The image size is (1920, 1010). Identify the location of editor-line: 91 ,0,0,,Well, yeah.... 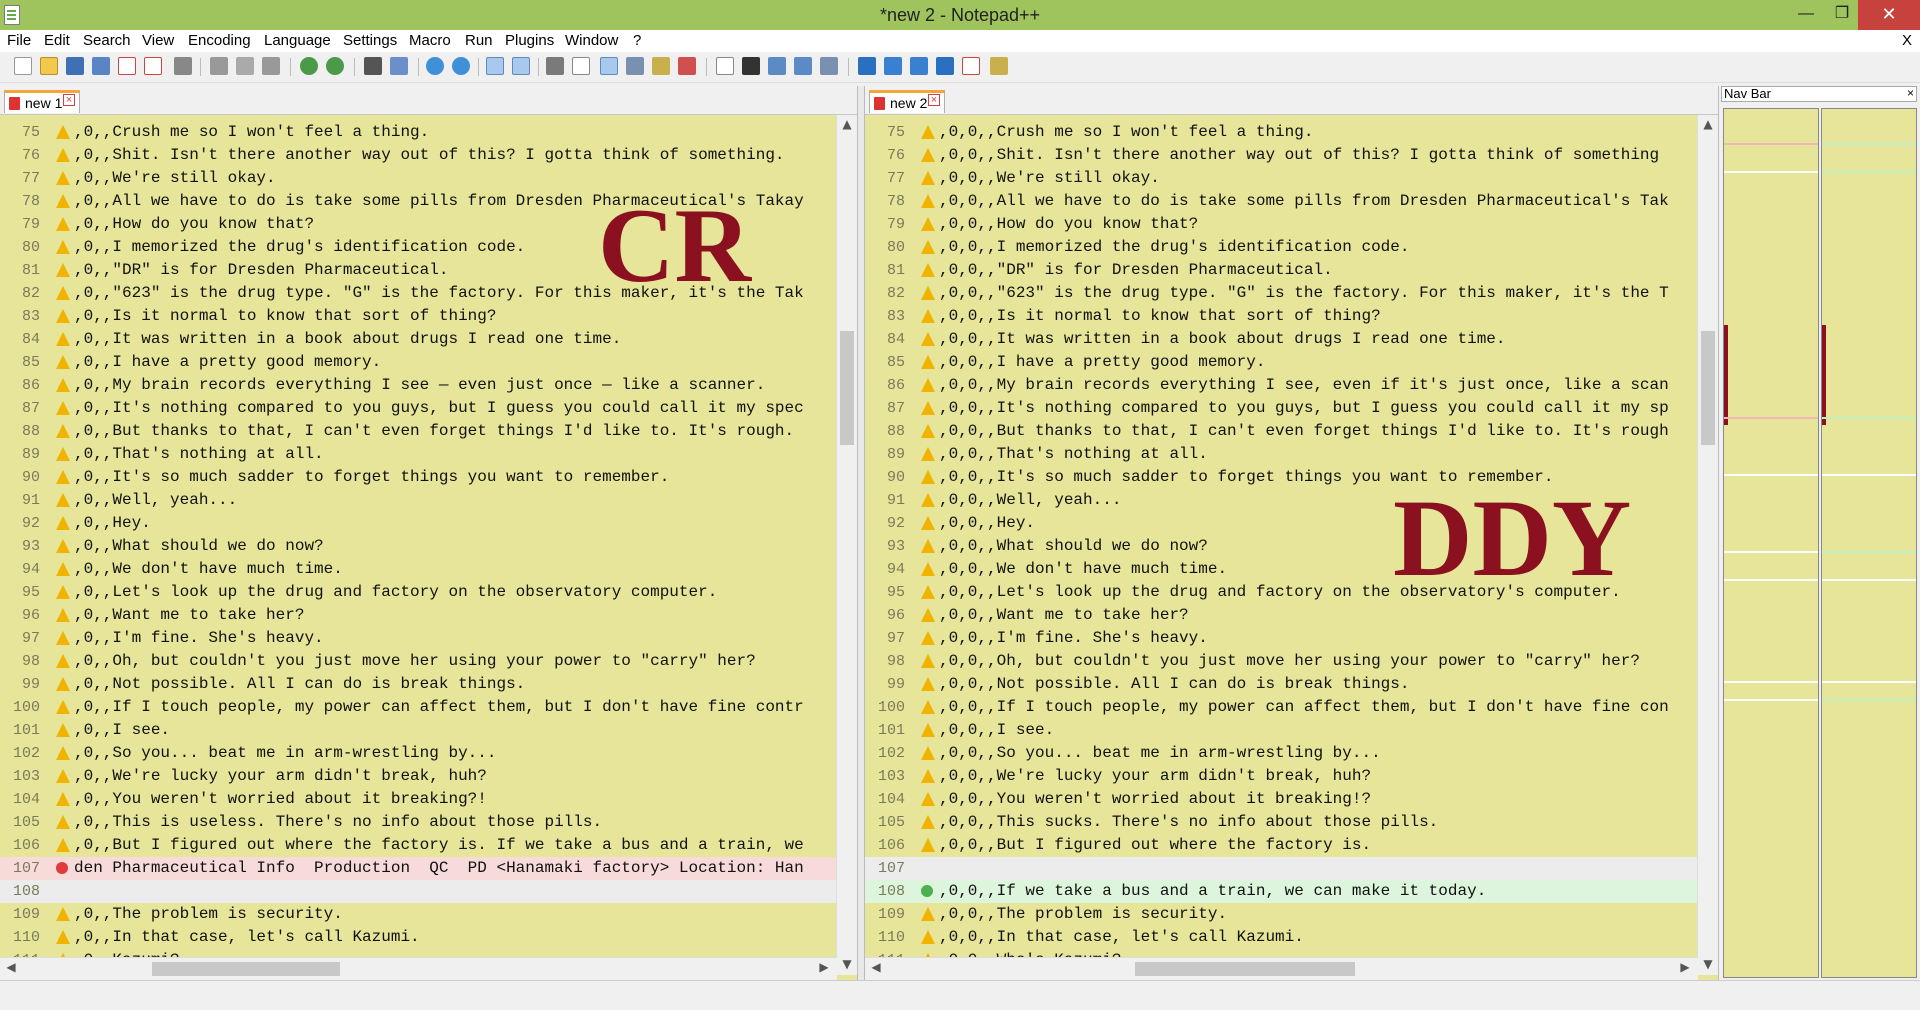
(1291, 500).